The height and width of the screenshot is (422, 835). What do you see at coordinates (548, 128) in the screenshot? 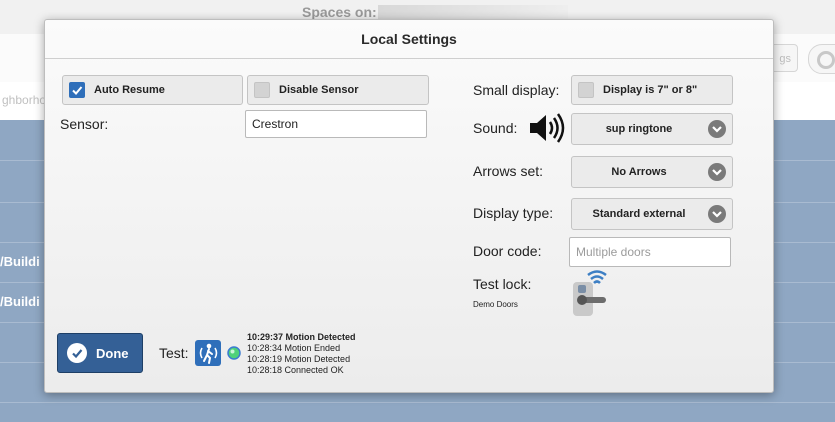
I see `speaker-icon` at bounding box center [548, 128].